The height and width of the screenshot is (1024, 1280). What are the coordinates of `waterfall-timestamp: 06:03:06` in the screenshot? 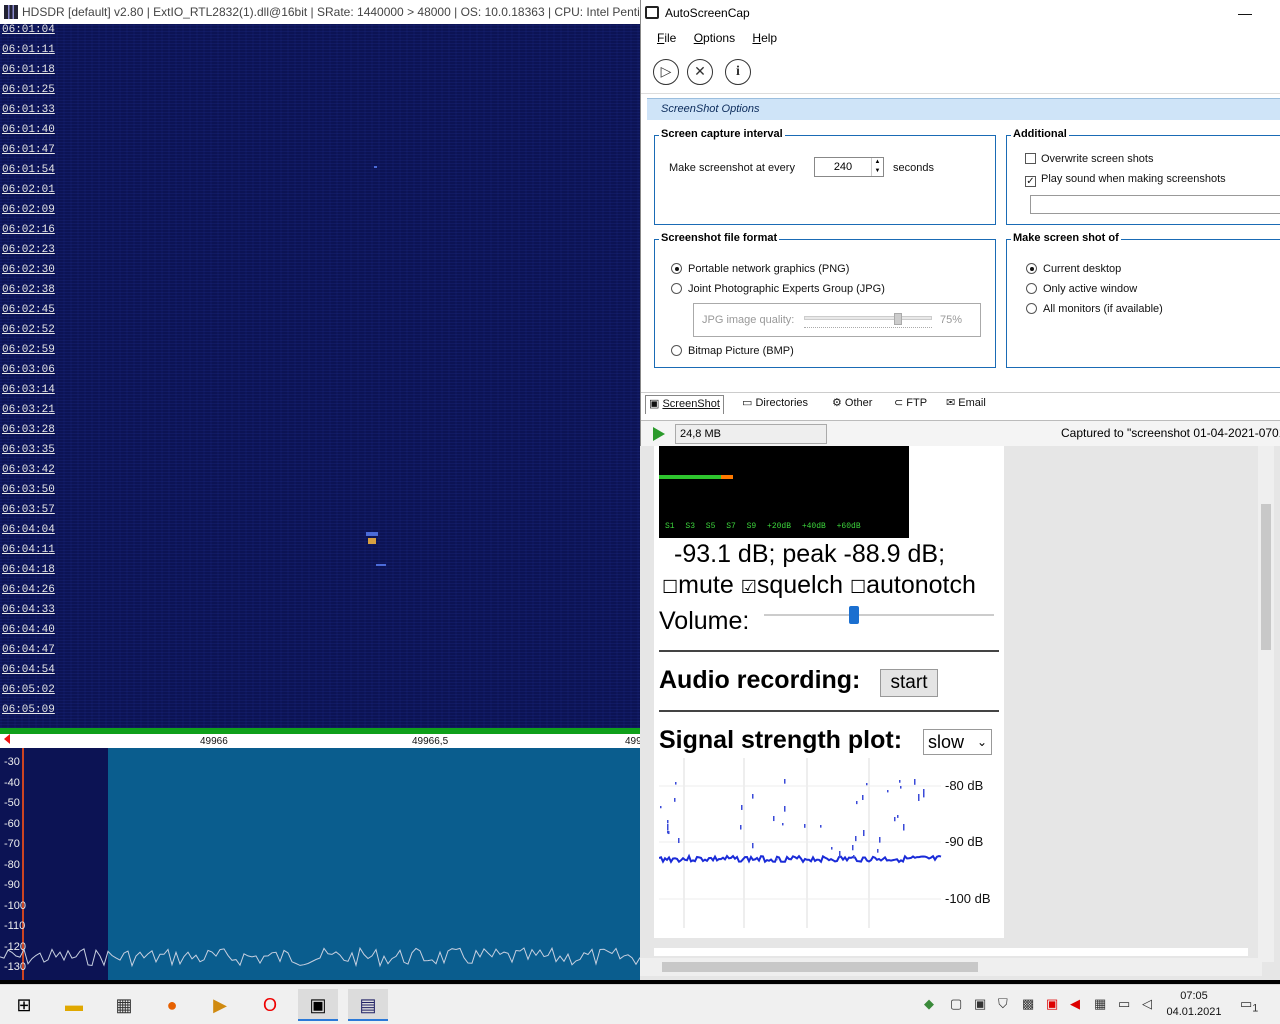 It's located at (28, 370).